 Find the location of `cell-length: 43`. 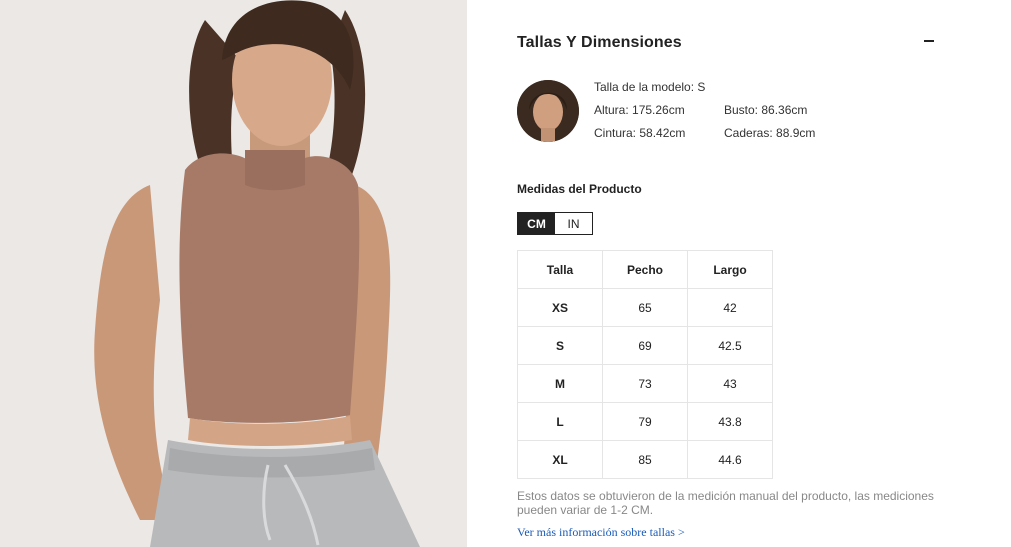

cell-length: 43 is located at coordinates (730, 383).